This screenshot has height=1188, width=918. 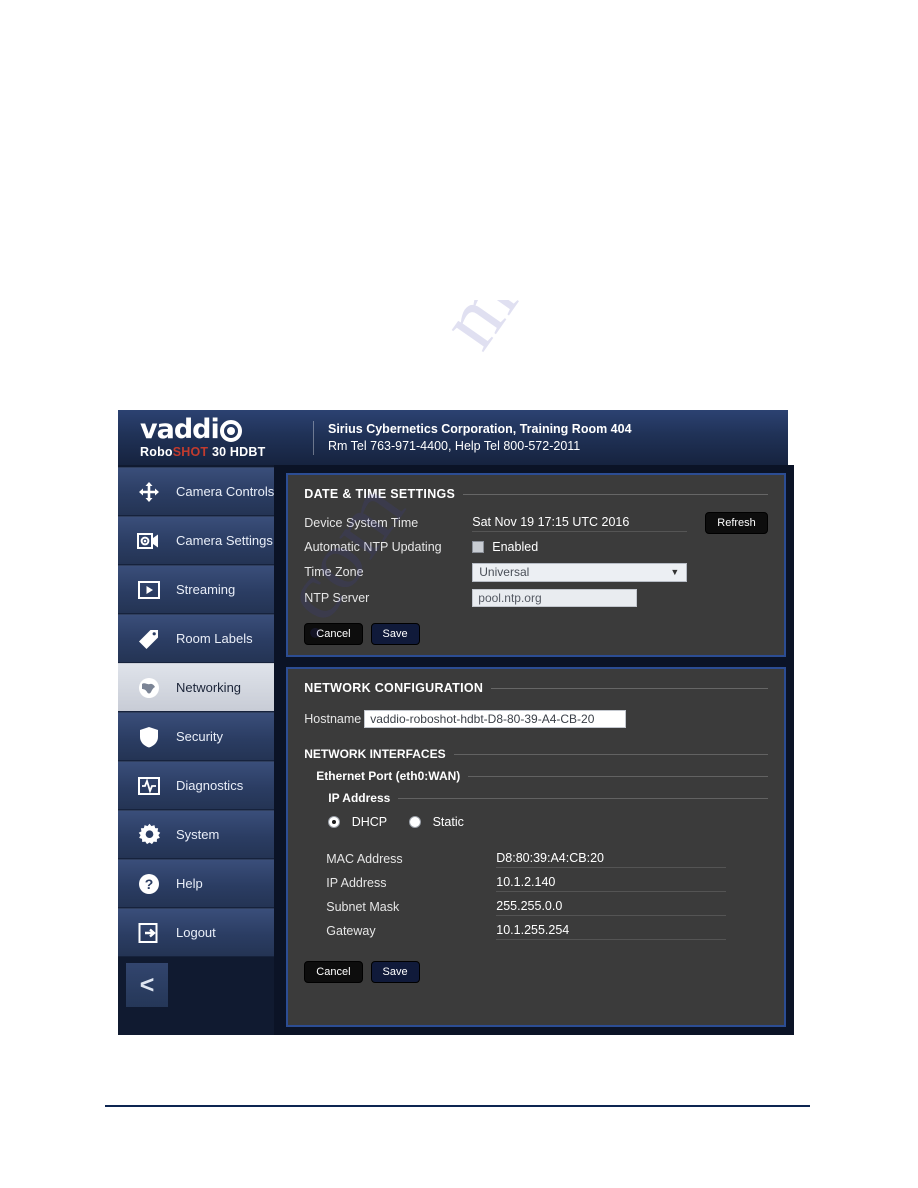 What do you see at coordinates (224, 540) in the screenshot?
I see `sidebar-item-label: Camera Settings` at bounding box center [224, 540].